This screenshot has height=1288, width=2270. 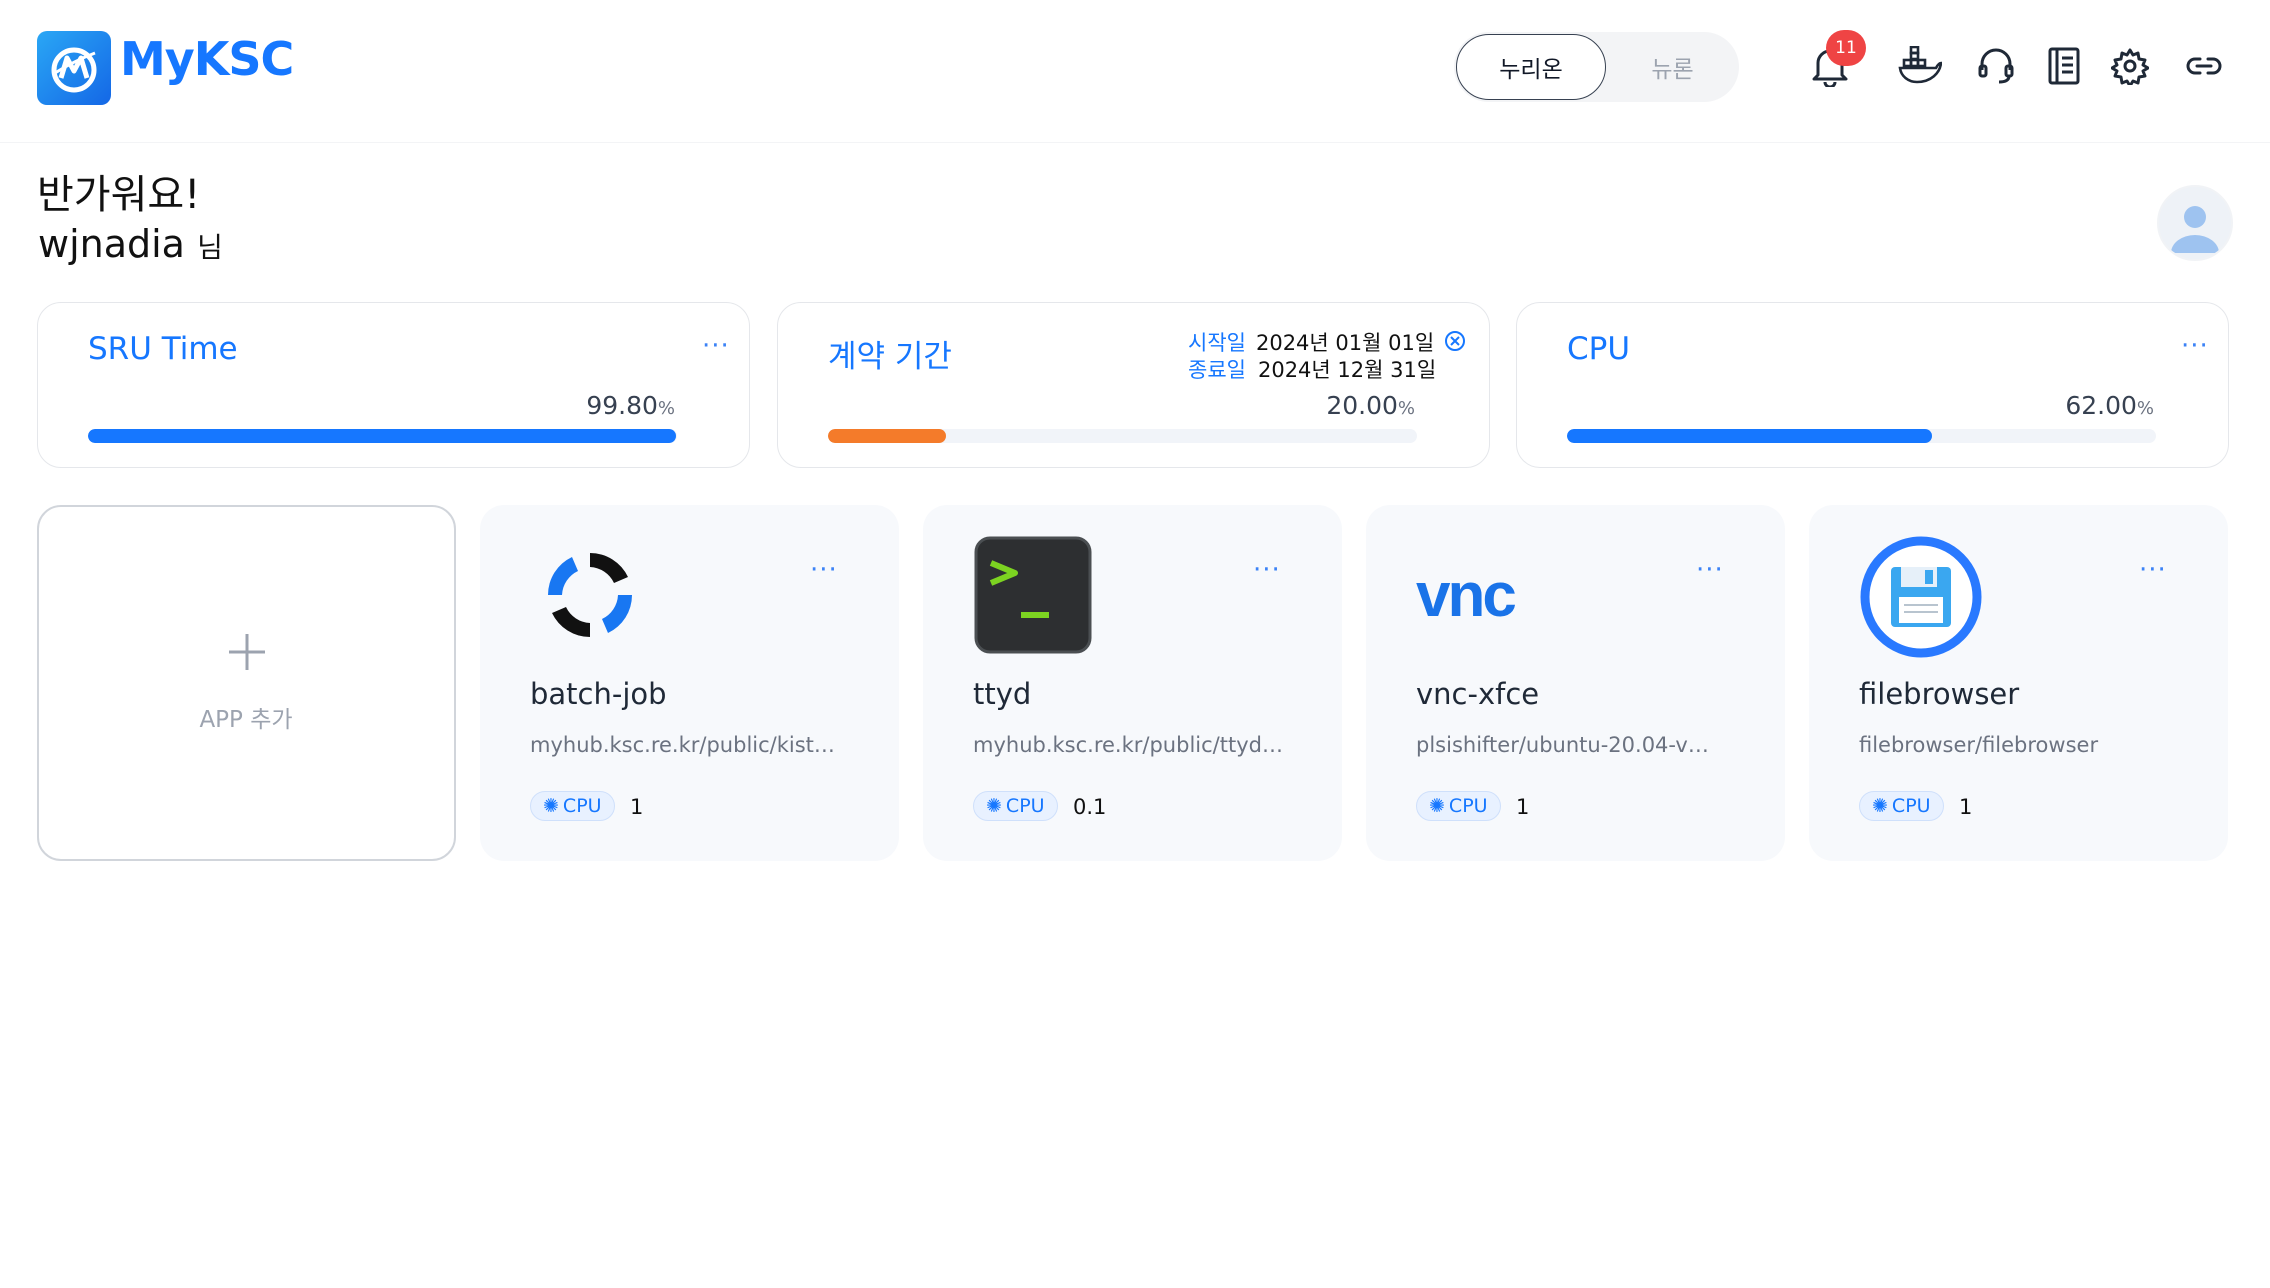 What do you see at coordinates (207, 59) in the screenshot?
I see `logo-text: MyKSC` at bounding box center [207, 59].